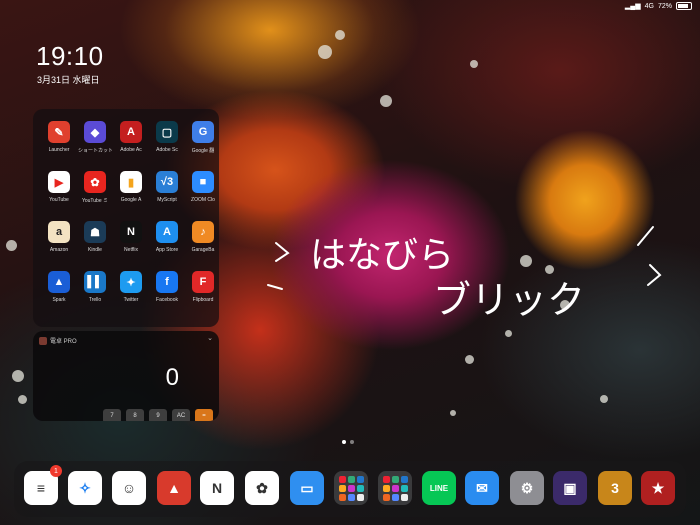 This screenshot has height=525, width=700. What do you see at coordinates (126, 376) in the screenshot?
I see `calculator-widget: 電卓 PRO ⌄ 0 7 8 9 AC =` at bounding box center [126, 376].